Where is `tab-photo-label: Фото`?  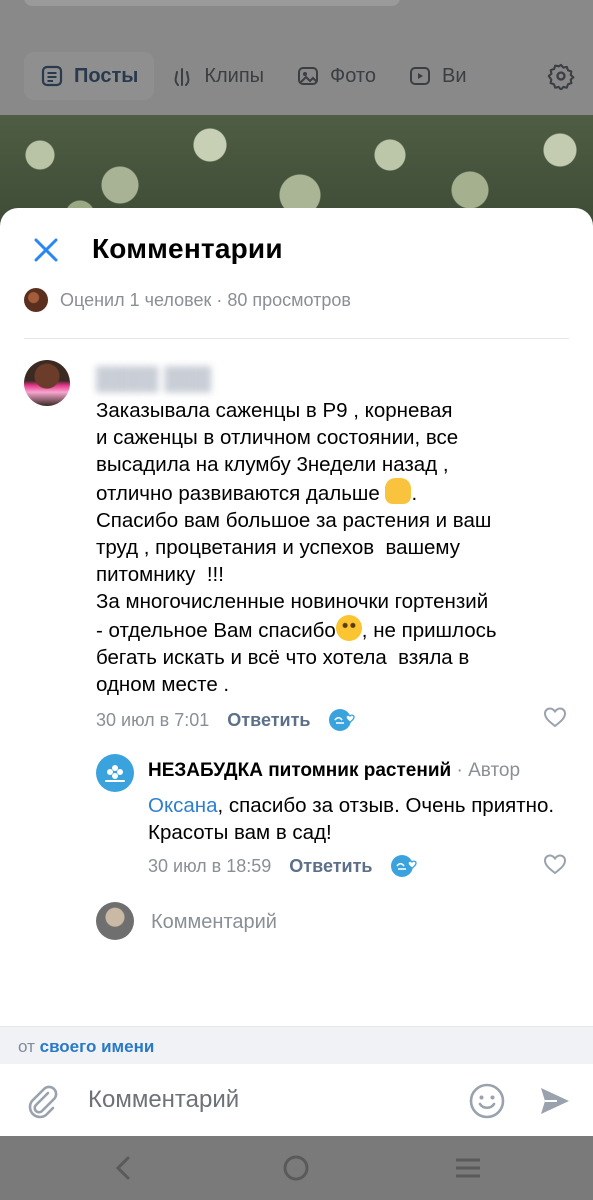 tab-photo-label: Фото is located at coordinates (353, 75).